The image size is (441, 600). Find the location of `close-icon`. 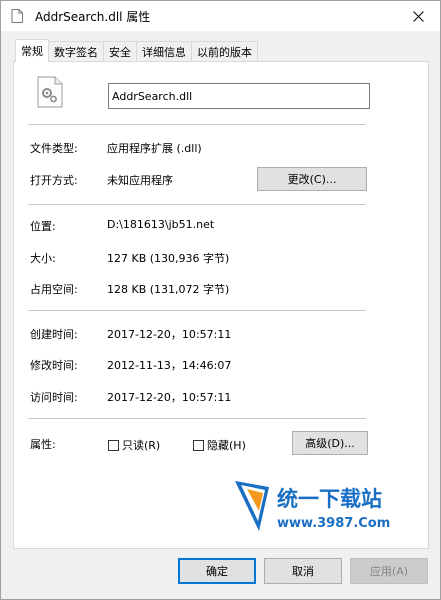

close-icon is located at coordinates (418, 16).